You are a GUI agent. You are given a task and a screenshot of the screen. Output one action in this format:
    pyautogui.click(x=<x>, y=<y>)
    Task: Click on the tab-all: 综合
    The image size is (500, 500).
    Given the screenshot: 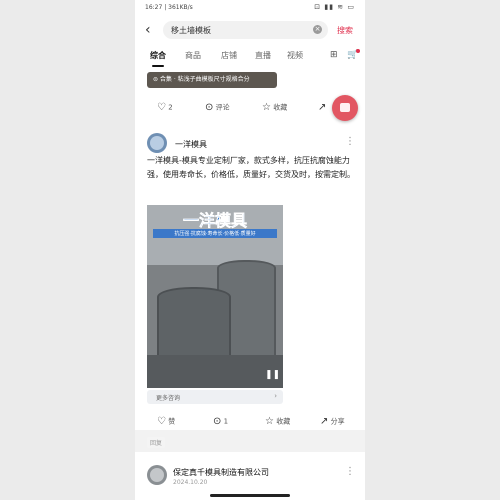 What is the action you would take?
    pyautogui.click(x=158, y=55)
    